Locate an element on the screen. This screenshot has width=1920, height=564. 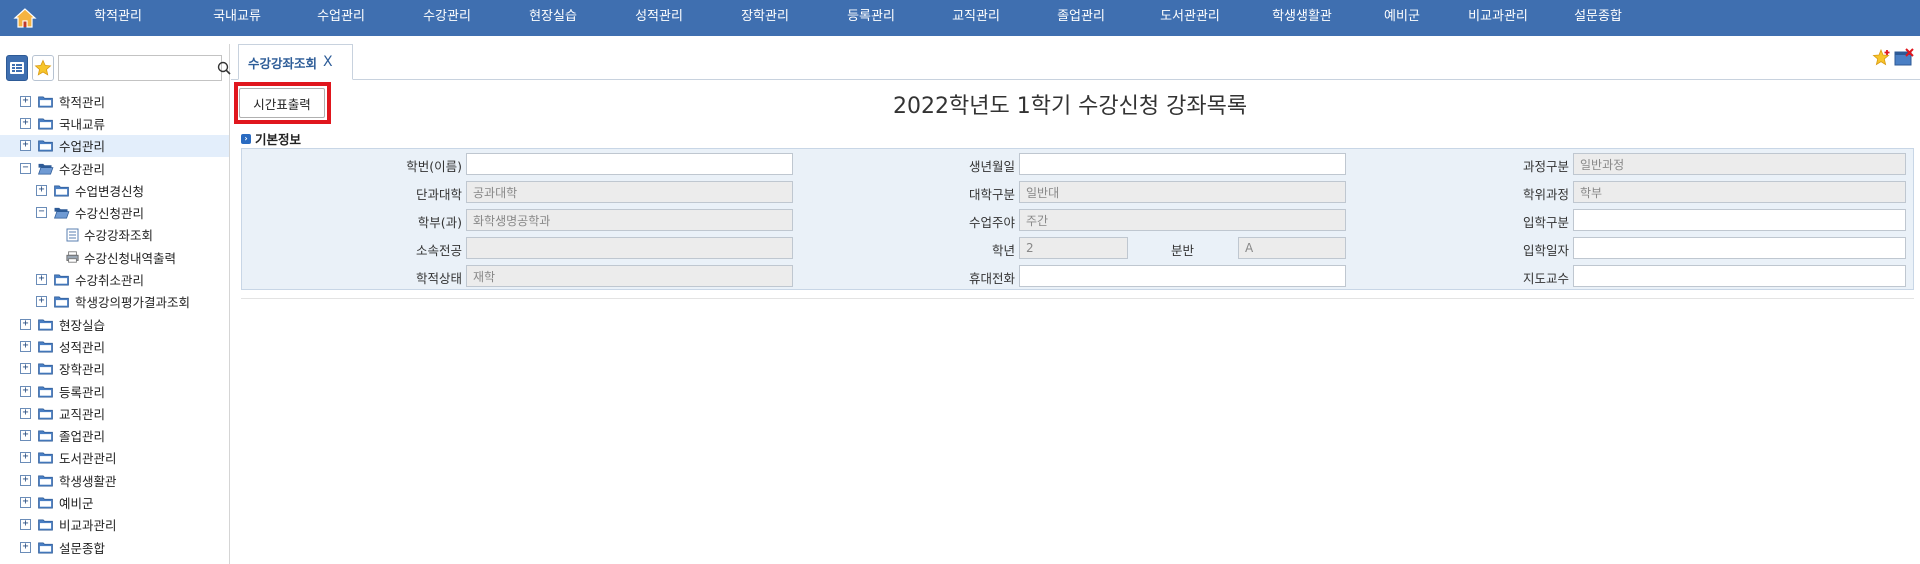
menu-item-설문종합: 설문종합 is located at coordinates (1598, 18).